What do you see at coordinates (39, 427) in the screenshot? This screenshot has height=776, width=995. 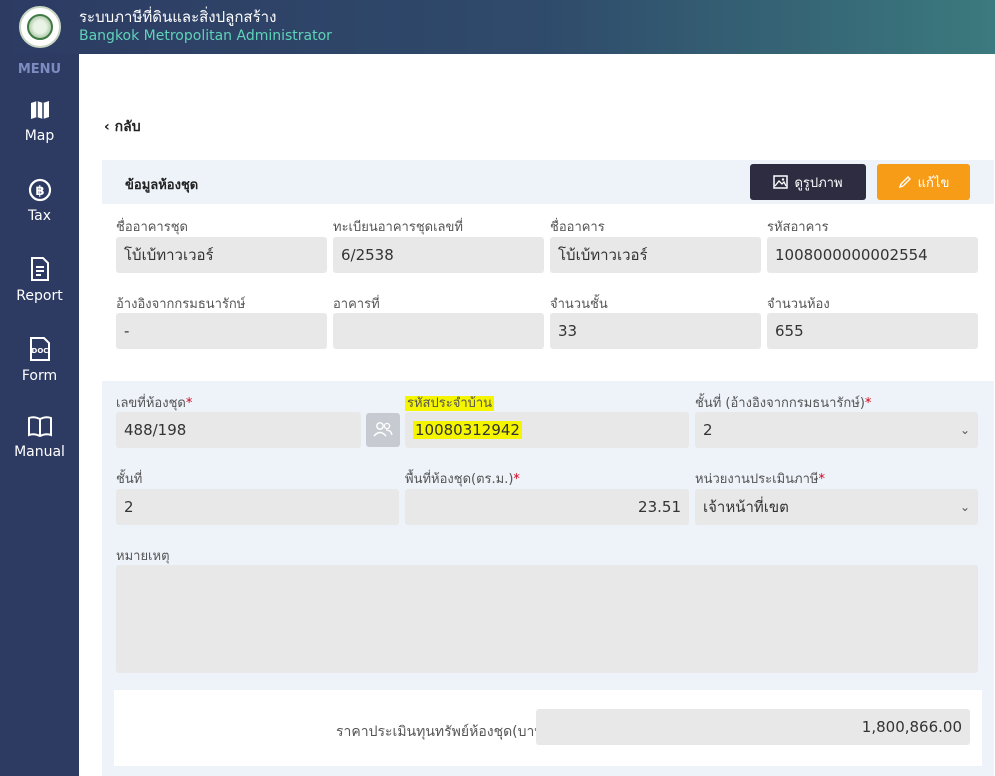 I see `book-icon` at bounding box center [39, 427].